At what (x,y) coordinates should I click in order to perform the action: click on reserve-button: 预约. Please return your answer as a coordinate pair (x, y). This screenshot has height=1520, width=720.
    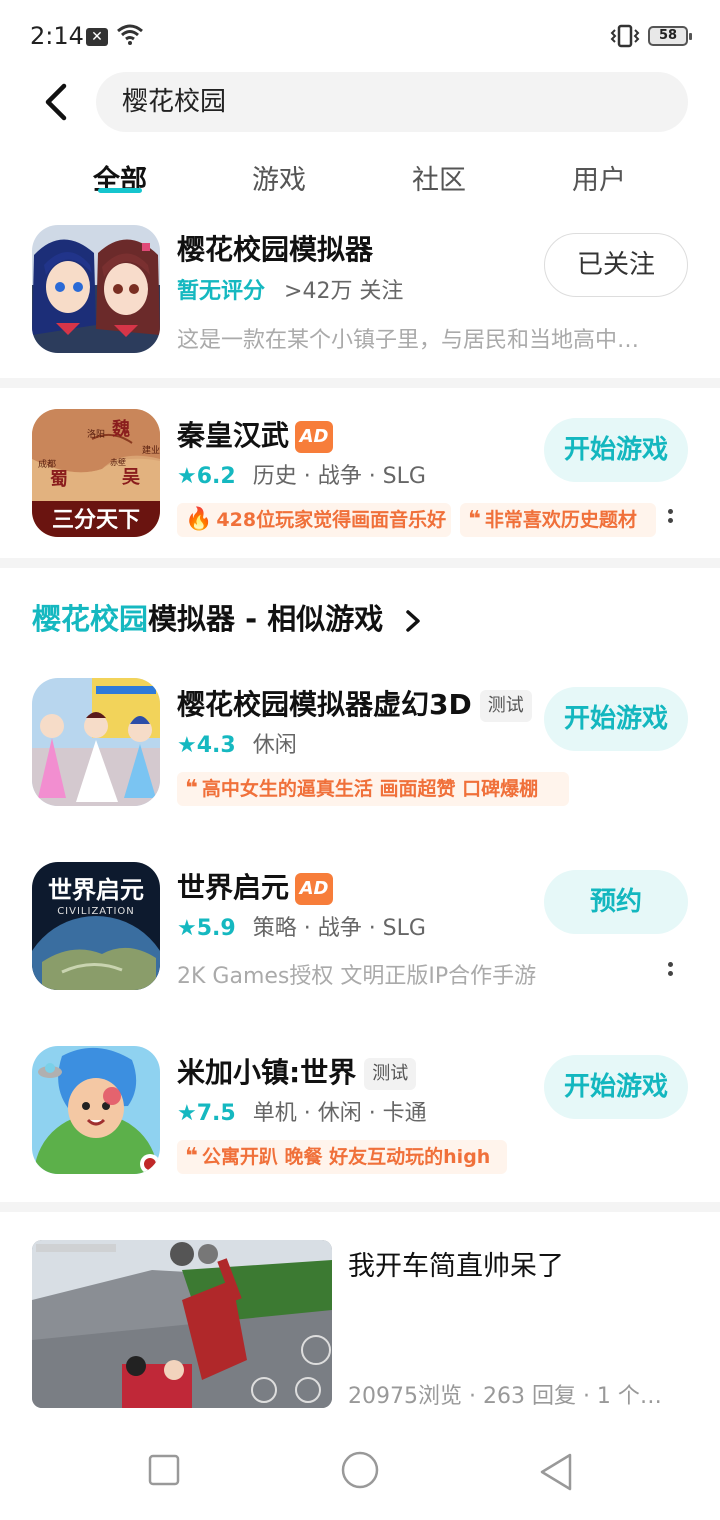
    Looking at the image, I should click on (616, 902).